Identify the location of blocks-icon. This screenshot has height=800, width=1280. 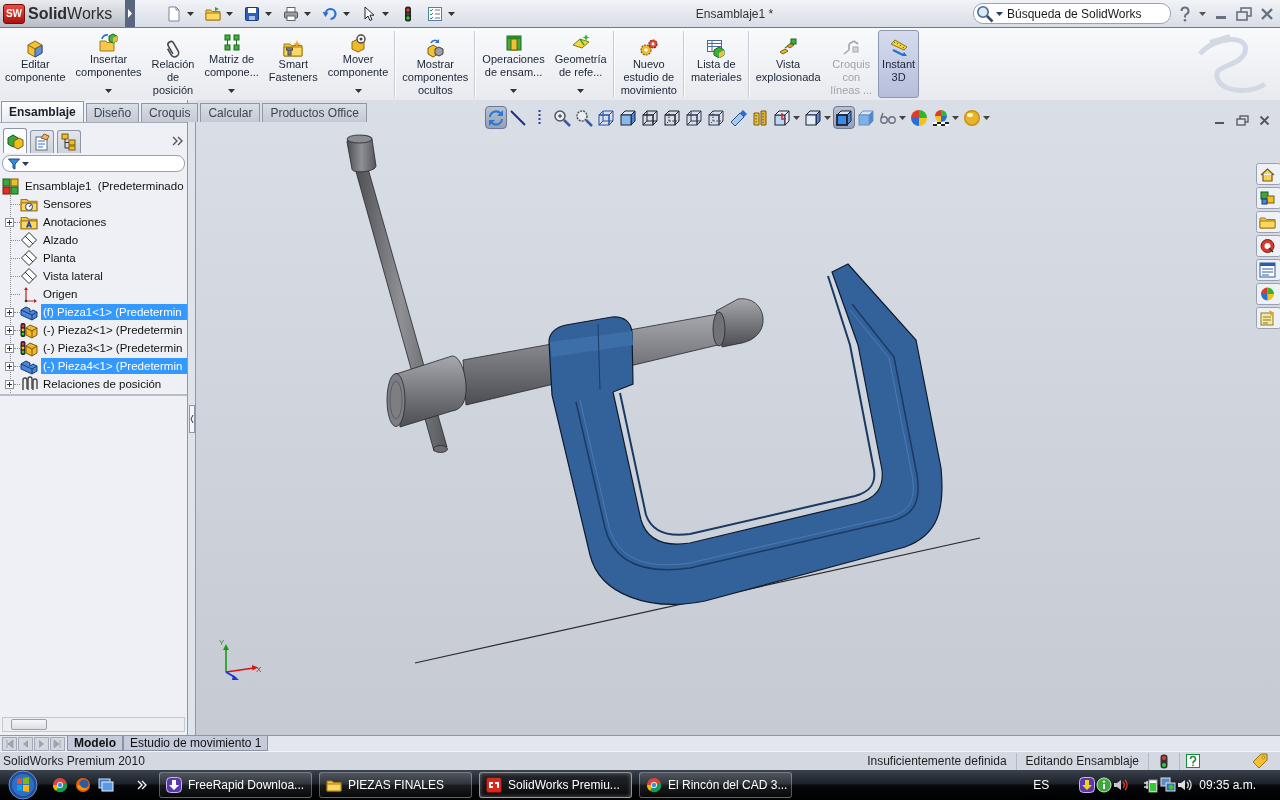
(1268, 198).